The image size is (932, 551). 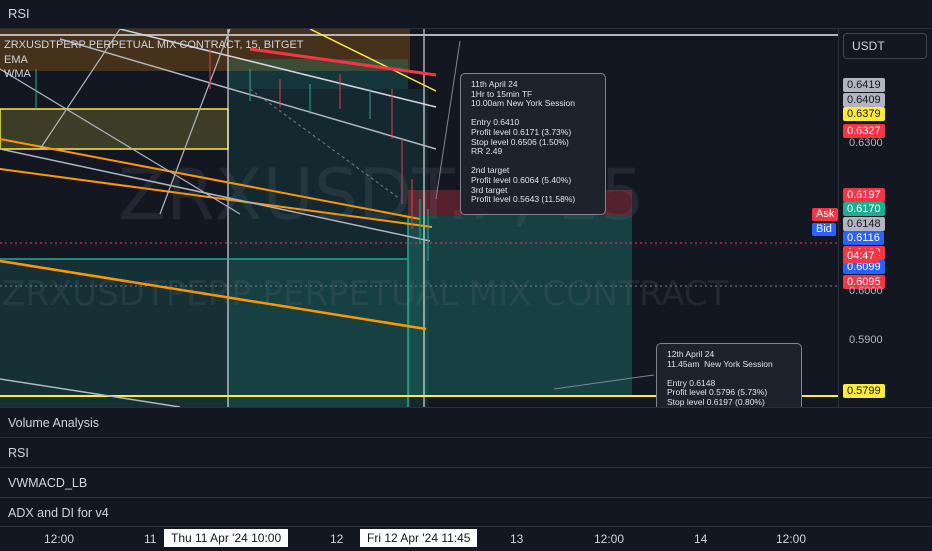 What do you see at coordinates (17, 74) in the screenshot?
I see `indicator-wma: WMA` at bounding box center [17, 74].